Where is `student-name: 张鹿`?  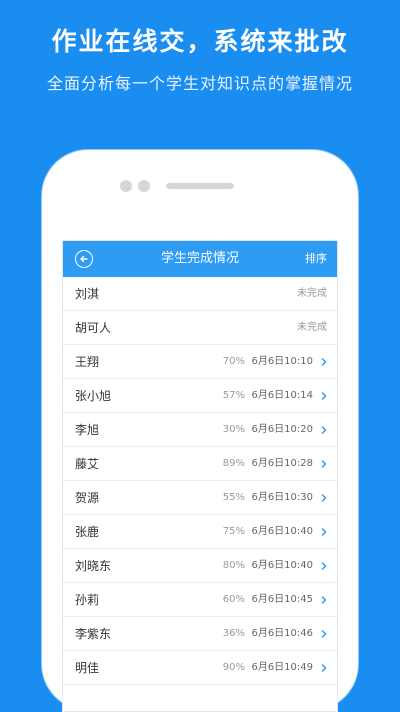 student-name: 张鹿 is located at coordinates (87, 532).